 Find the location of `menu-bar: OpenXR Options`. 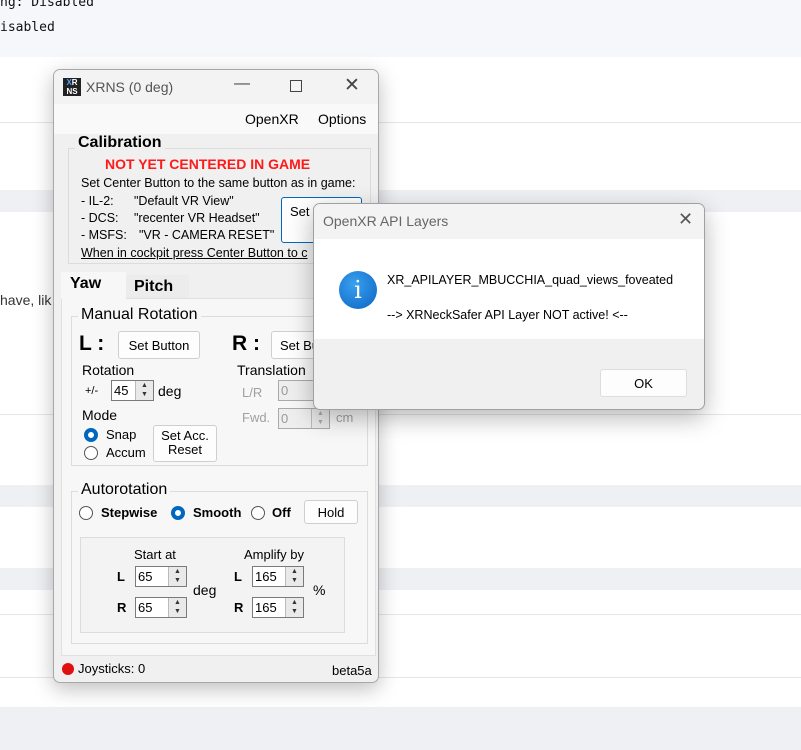

menu-bar: OpenXR Options is located at coordinates (216, 119).